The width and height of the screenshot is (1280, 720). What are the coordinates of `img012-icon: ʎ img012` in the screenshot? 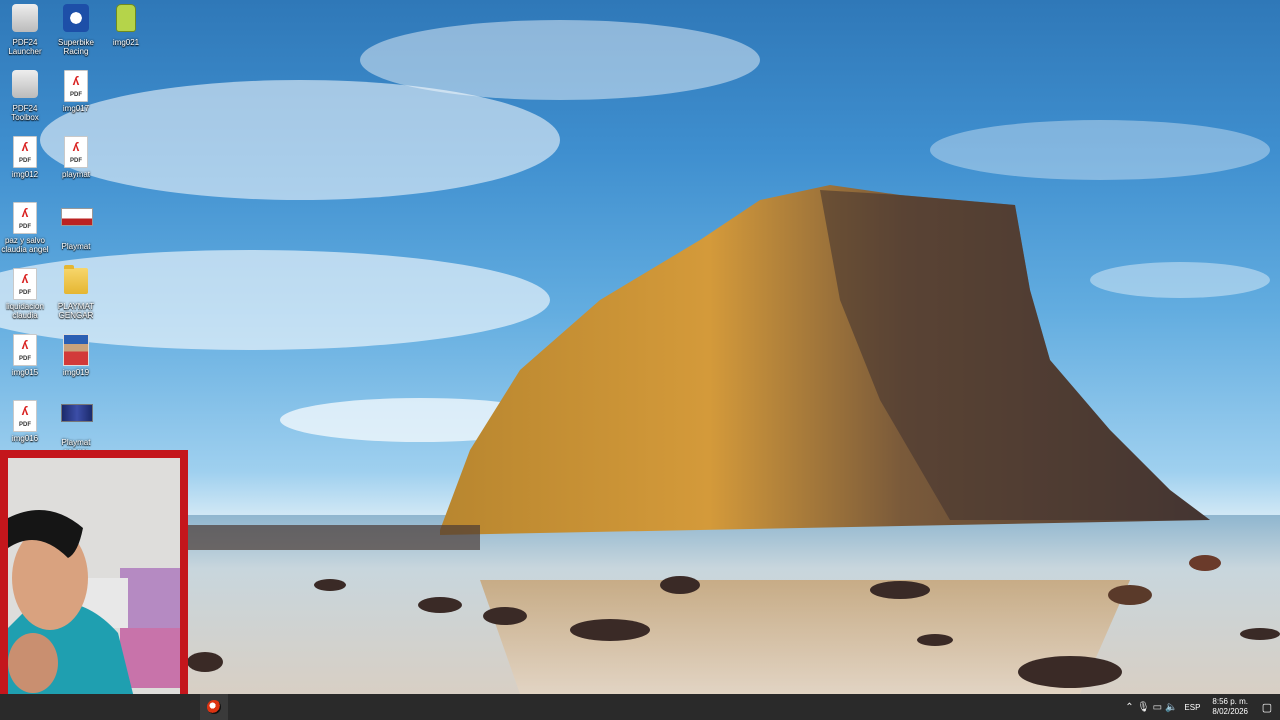 It's located at (25, 155).